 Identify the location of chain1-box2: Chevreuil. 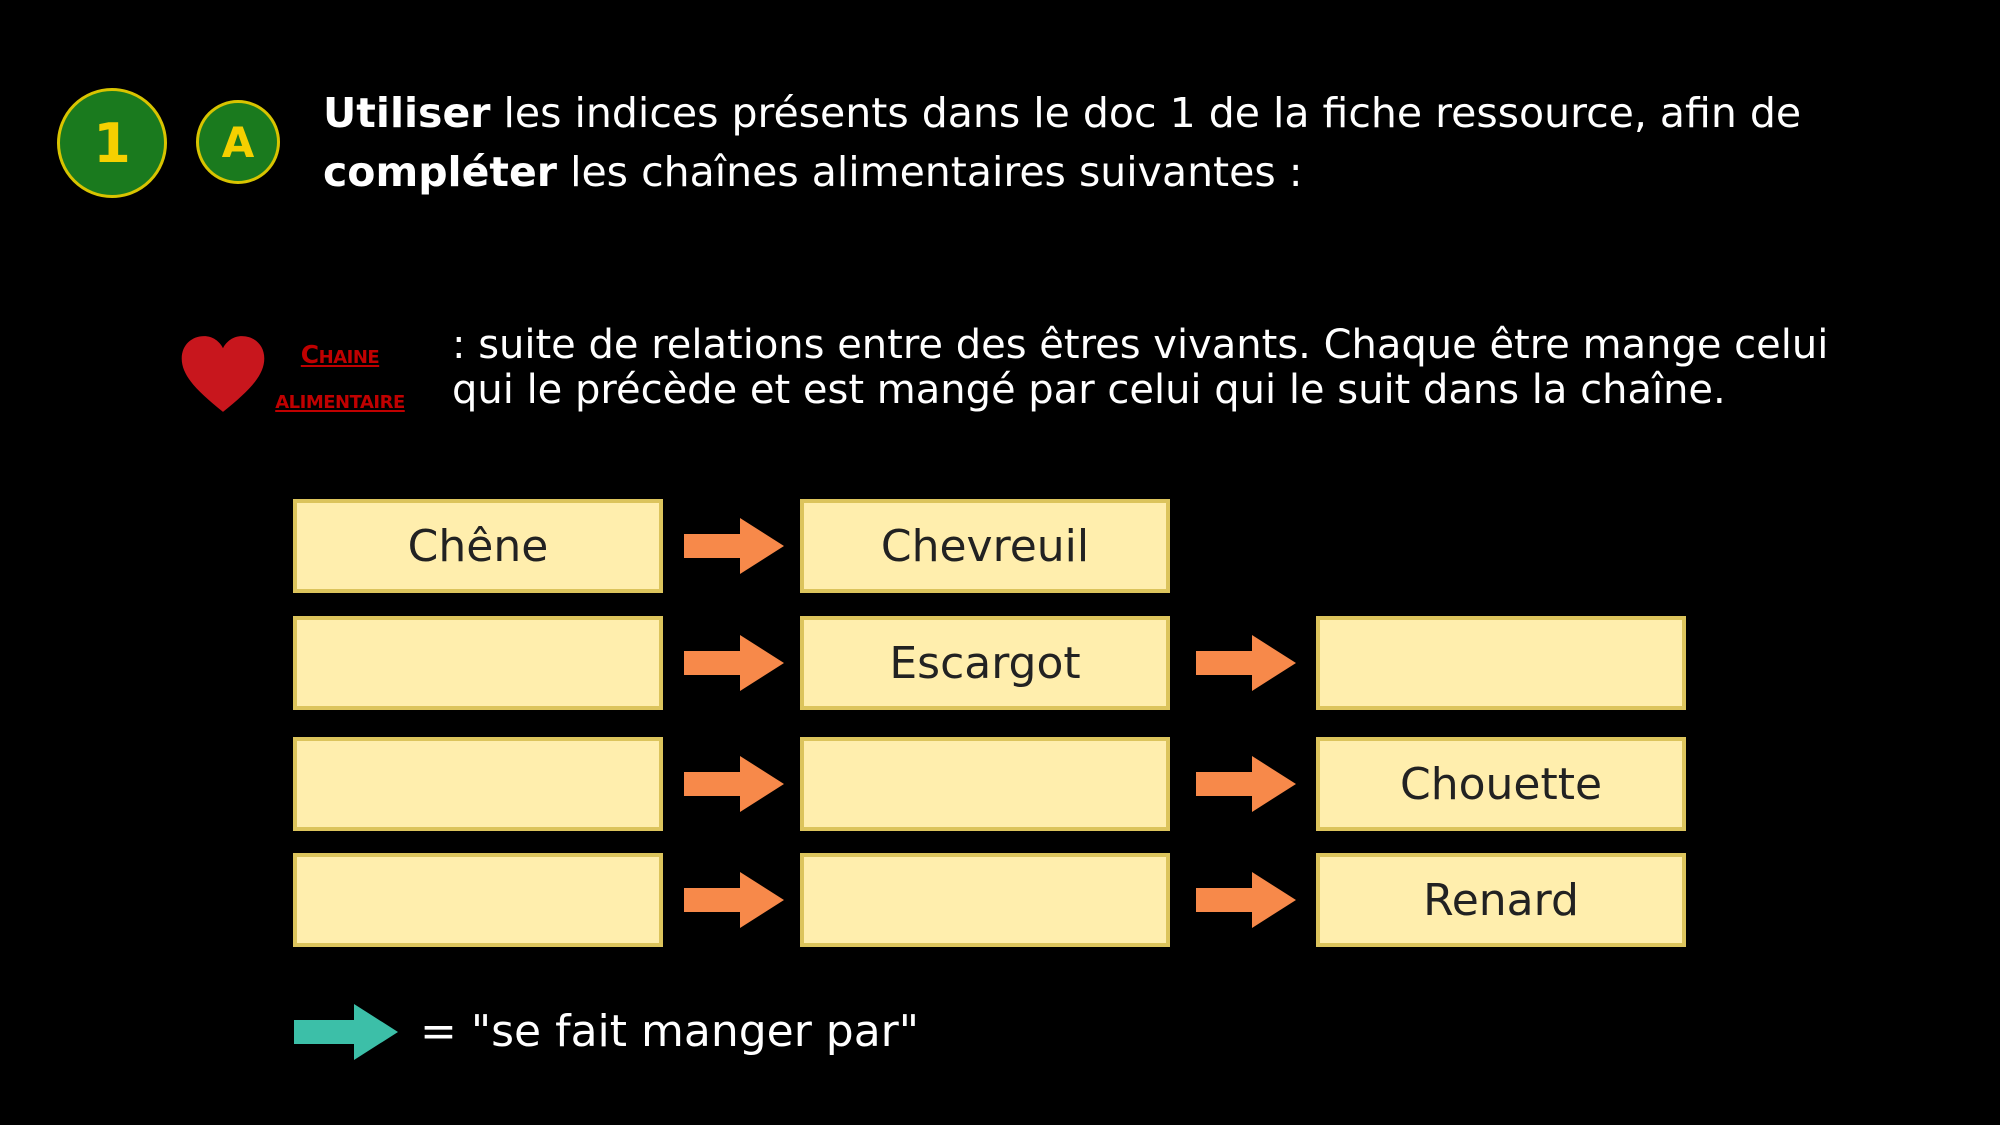
(985, 546).